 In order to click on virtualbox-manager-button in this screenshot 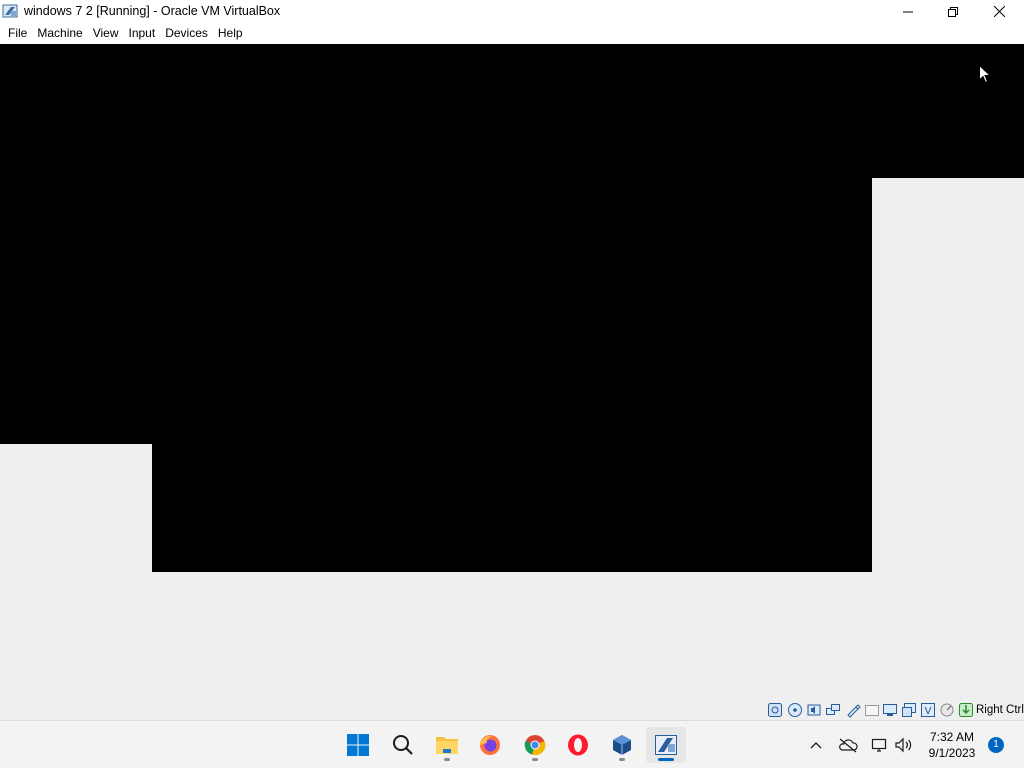, I will do `click(622, 745)`.